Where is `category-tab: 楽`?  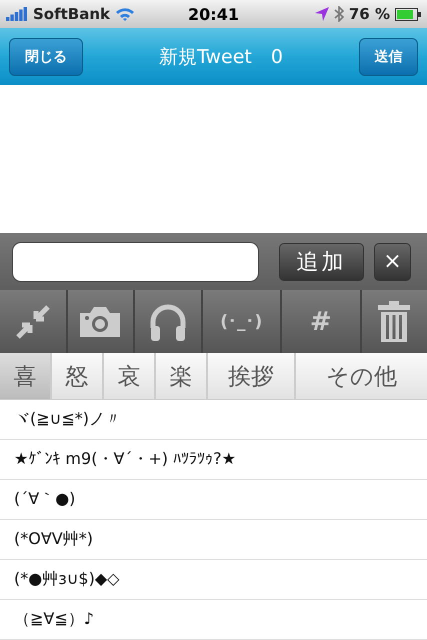 category-tab: 楽 is located at coordinates (182, 376).